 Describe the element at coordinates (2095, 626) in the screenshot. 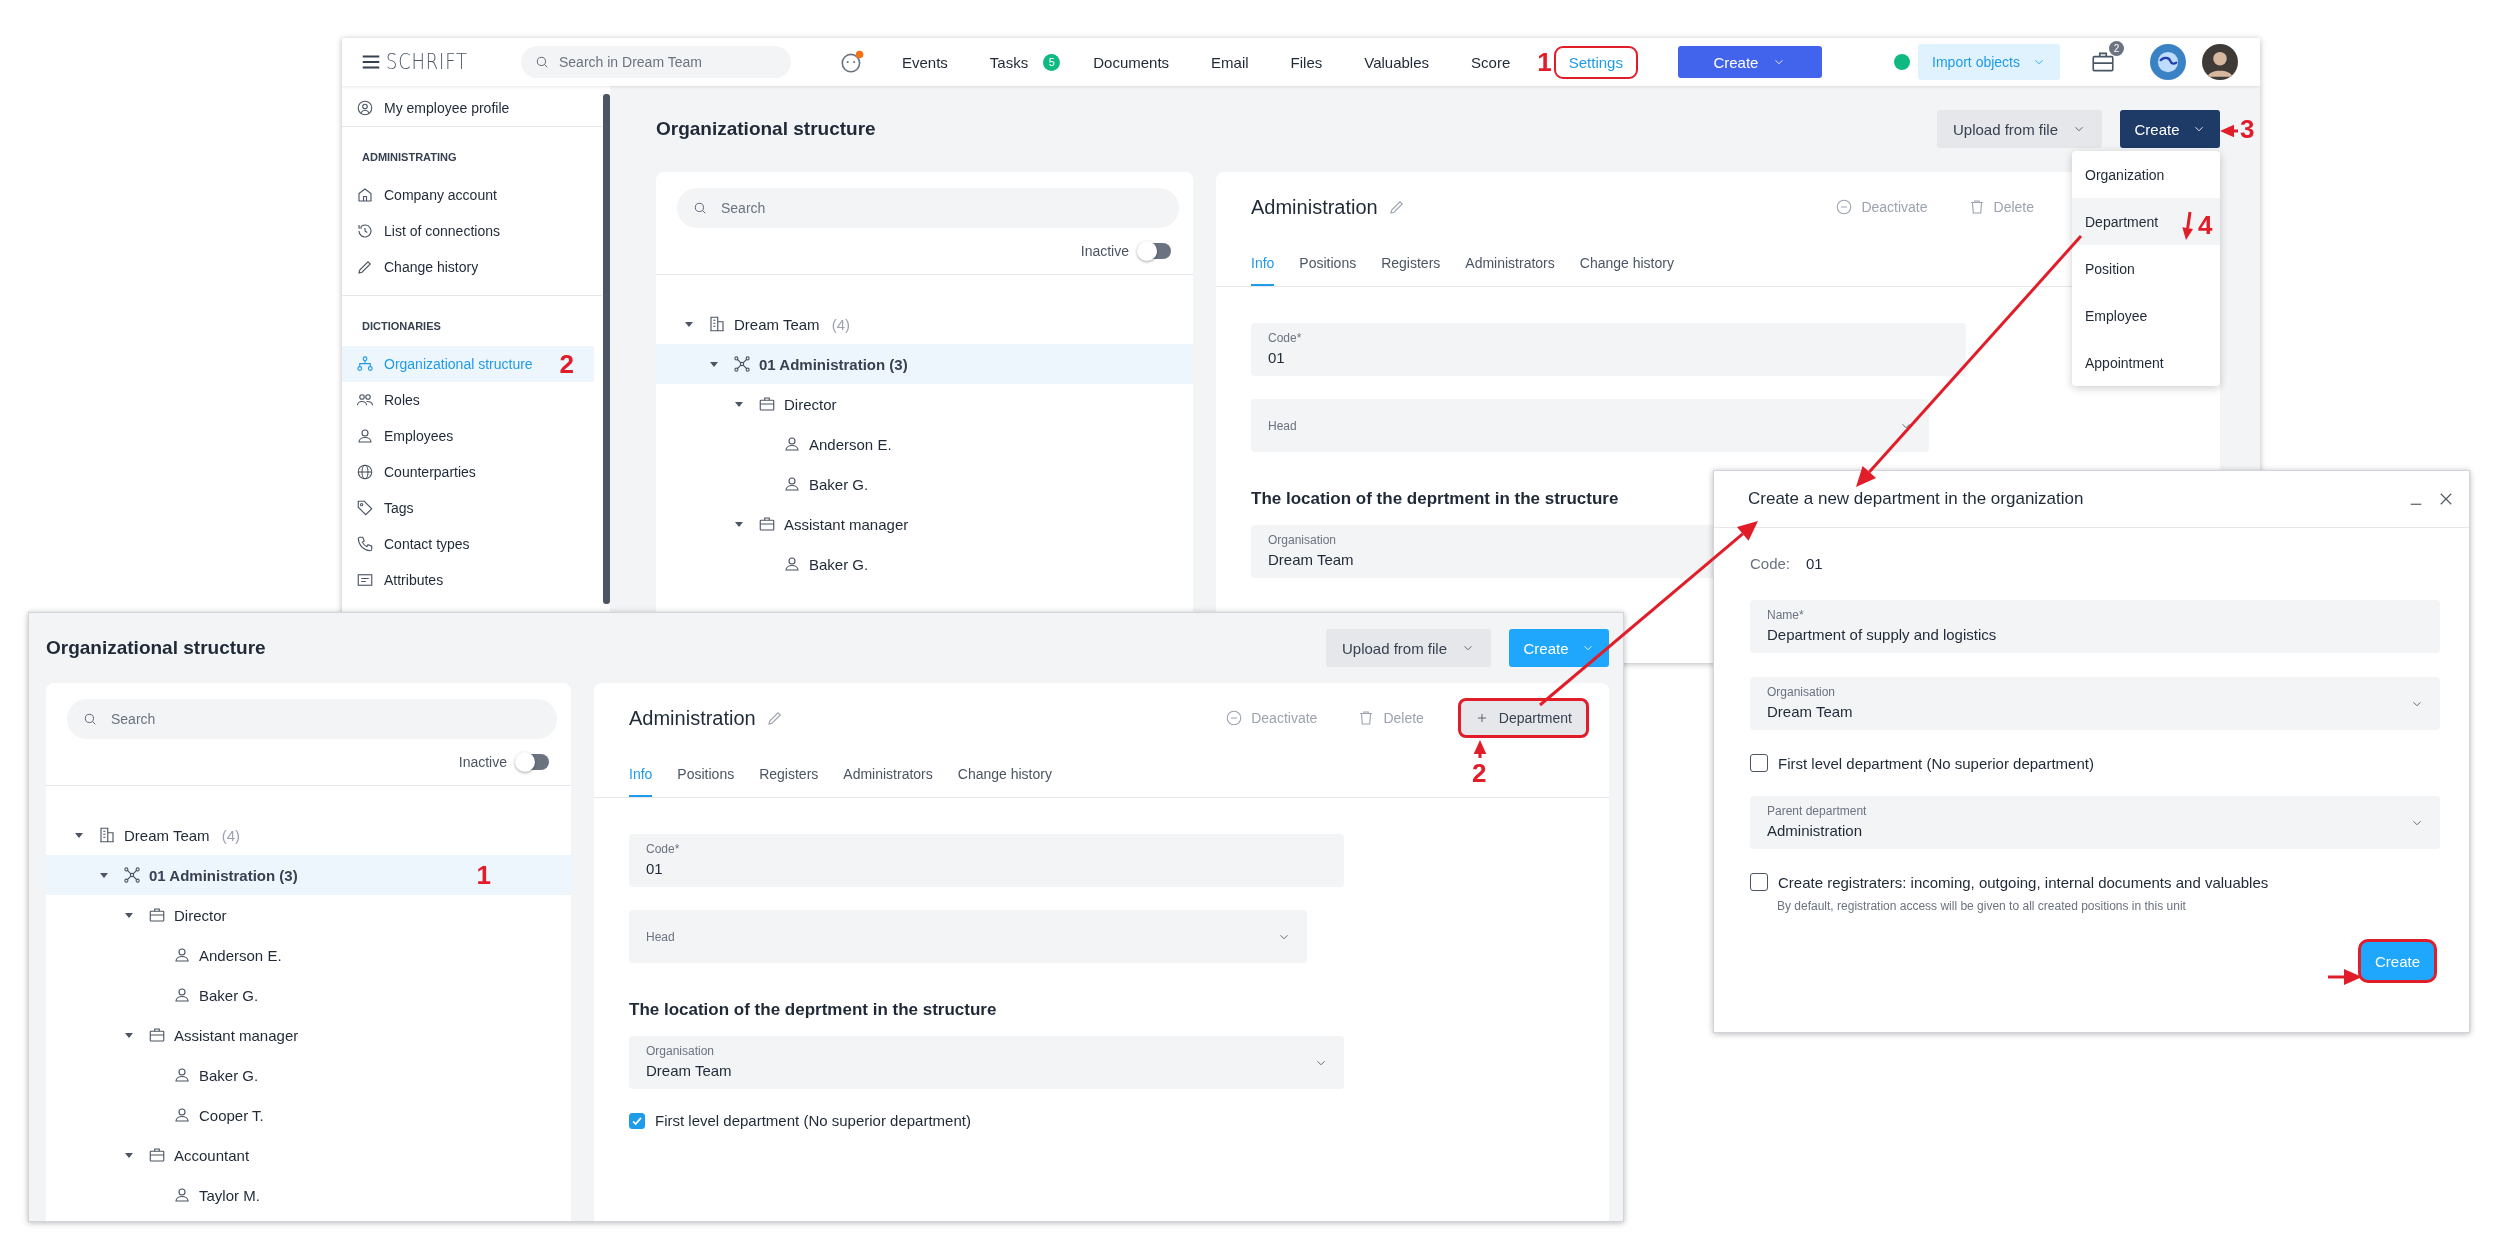

I see `text-field: Name* Department of supply and logistics` at that location.